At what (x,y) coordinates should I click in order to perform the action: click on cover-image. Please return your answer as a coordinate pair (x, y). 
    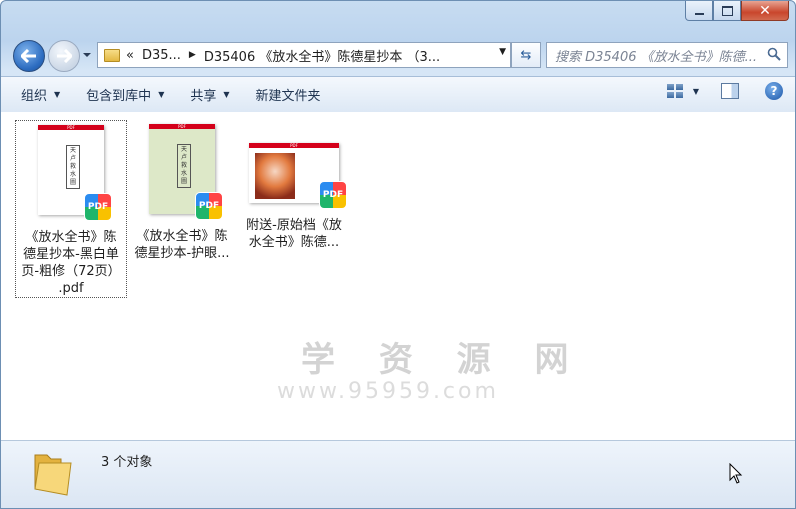
    Looking at the image, I should click on (275, 176).